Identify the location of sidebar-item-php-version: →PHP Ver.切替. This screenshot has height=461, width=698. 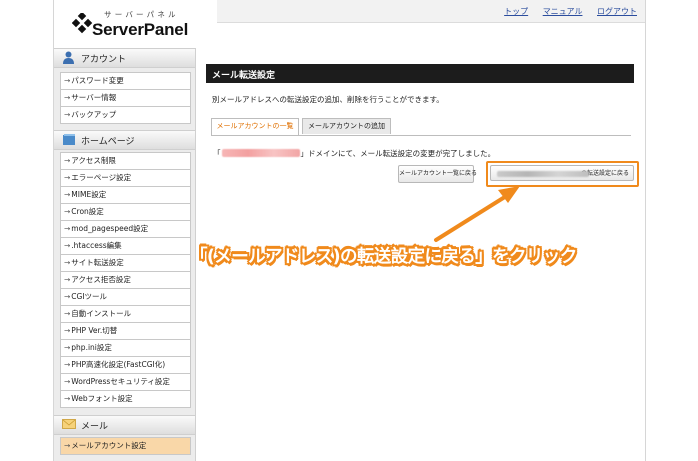
(125, 331).